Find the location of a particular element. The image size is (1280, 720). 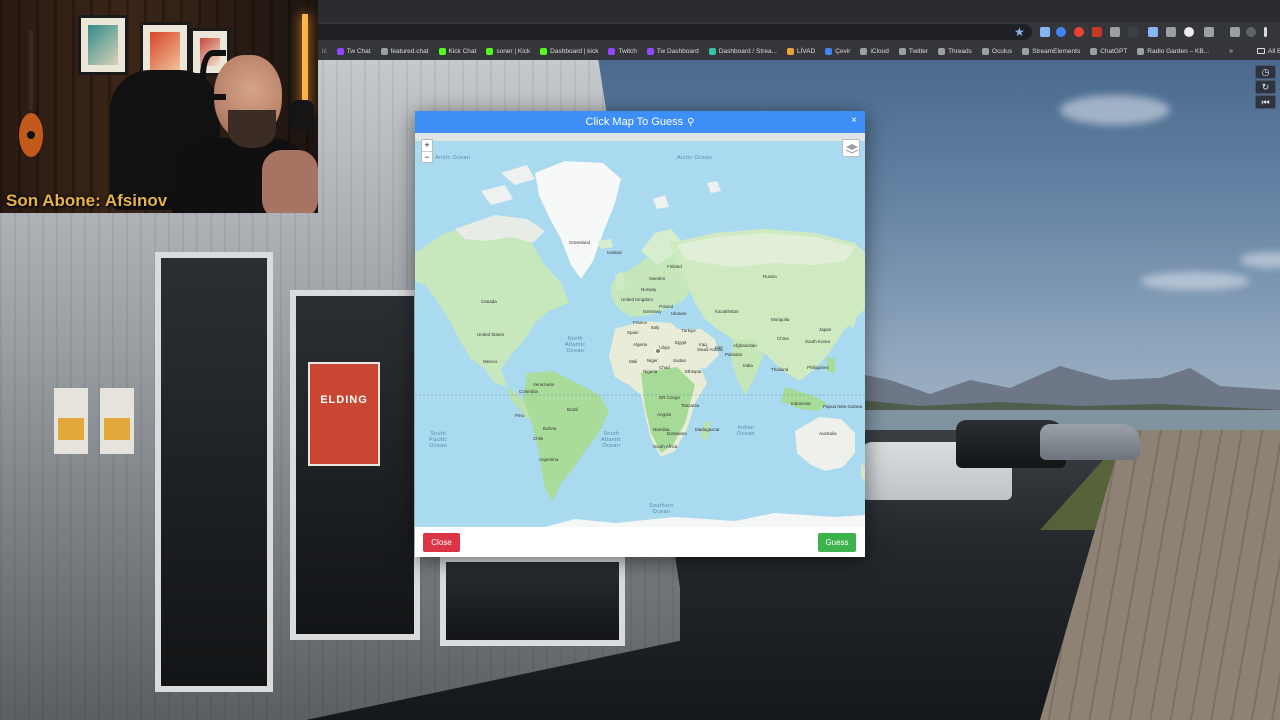

address-field is located at coordinates (675, 32).